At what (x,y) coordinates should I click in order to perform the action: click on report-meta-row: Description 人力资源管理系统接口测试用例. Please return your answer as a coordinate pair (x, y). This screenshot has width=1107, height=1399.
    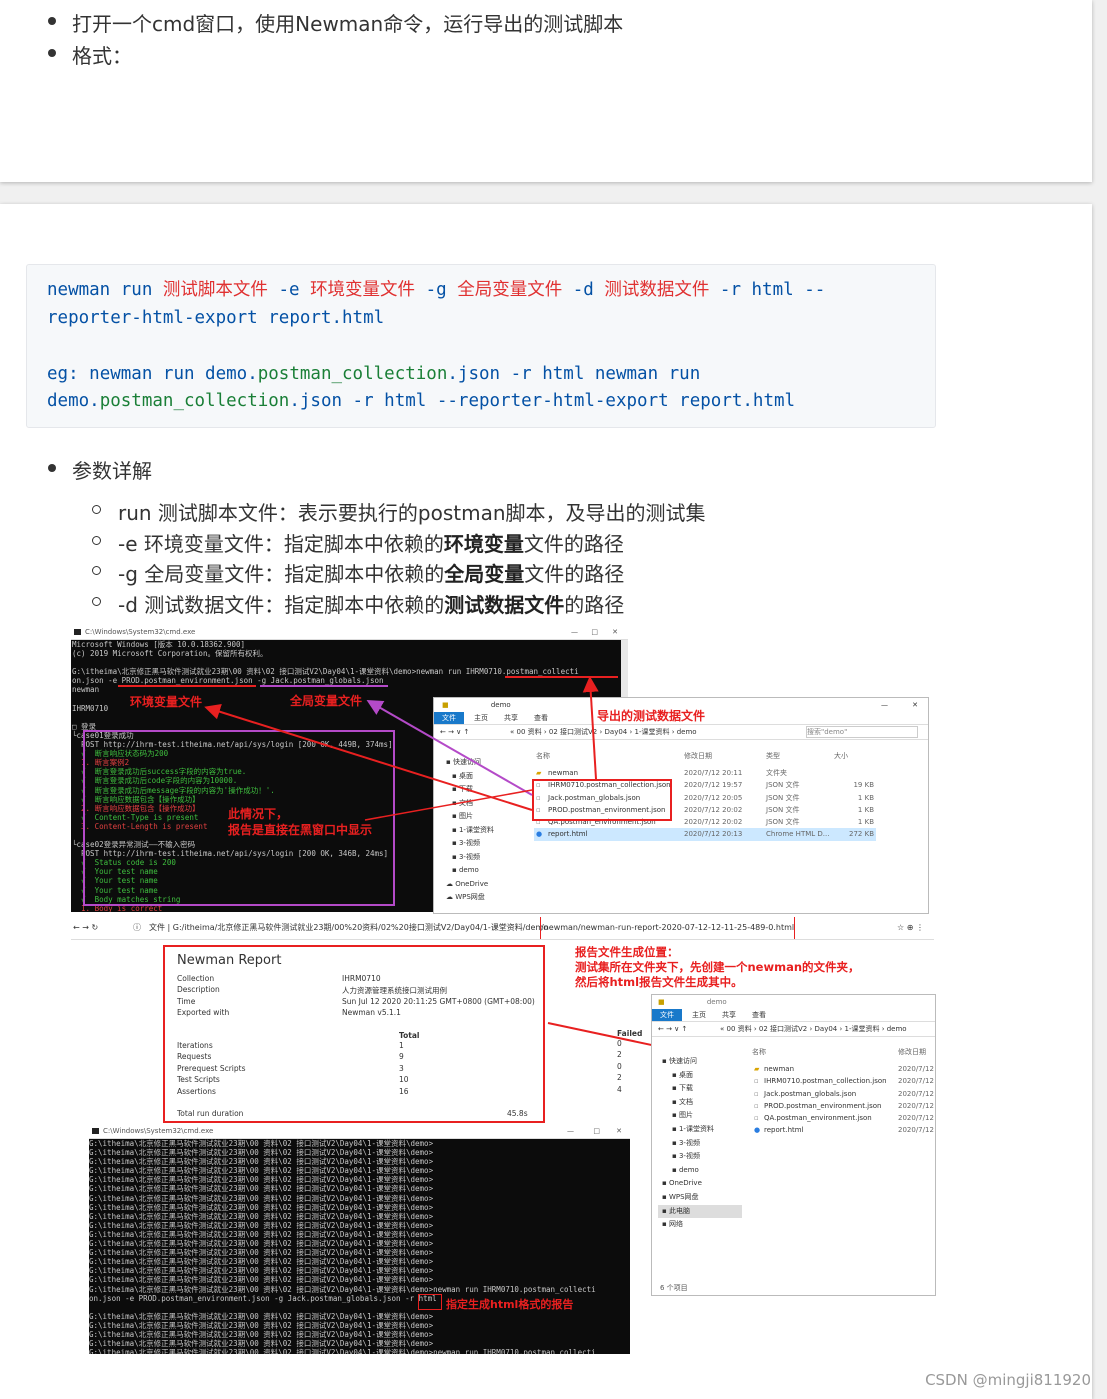
    Looking at the image, I should click on (357, 990).